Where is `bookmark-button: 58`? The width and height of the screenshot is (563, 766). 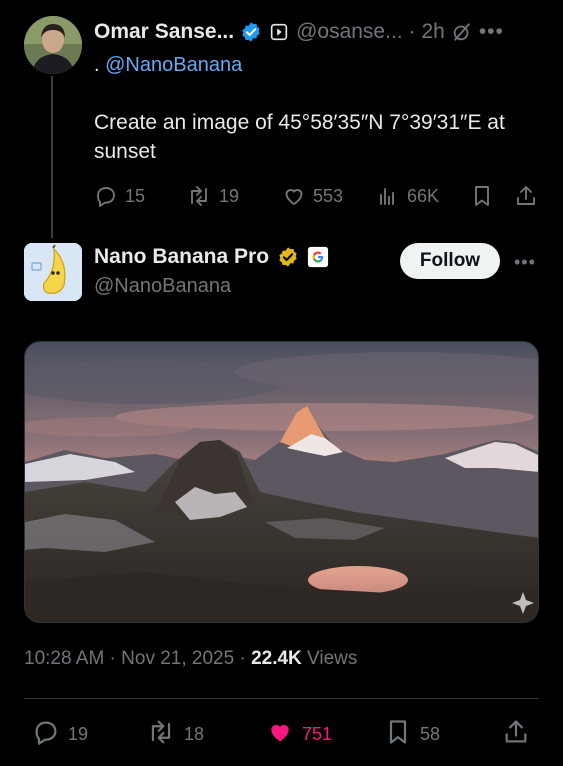 bookmark-button: 58 is located at coordinates (412, 734).